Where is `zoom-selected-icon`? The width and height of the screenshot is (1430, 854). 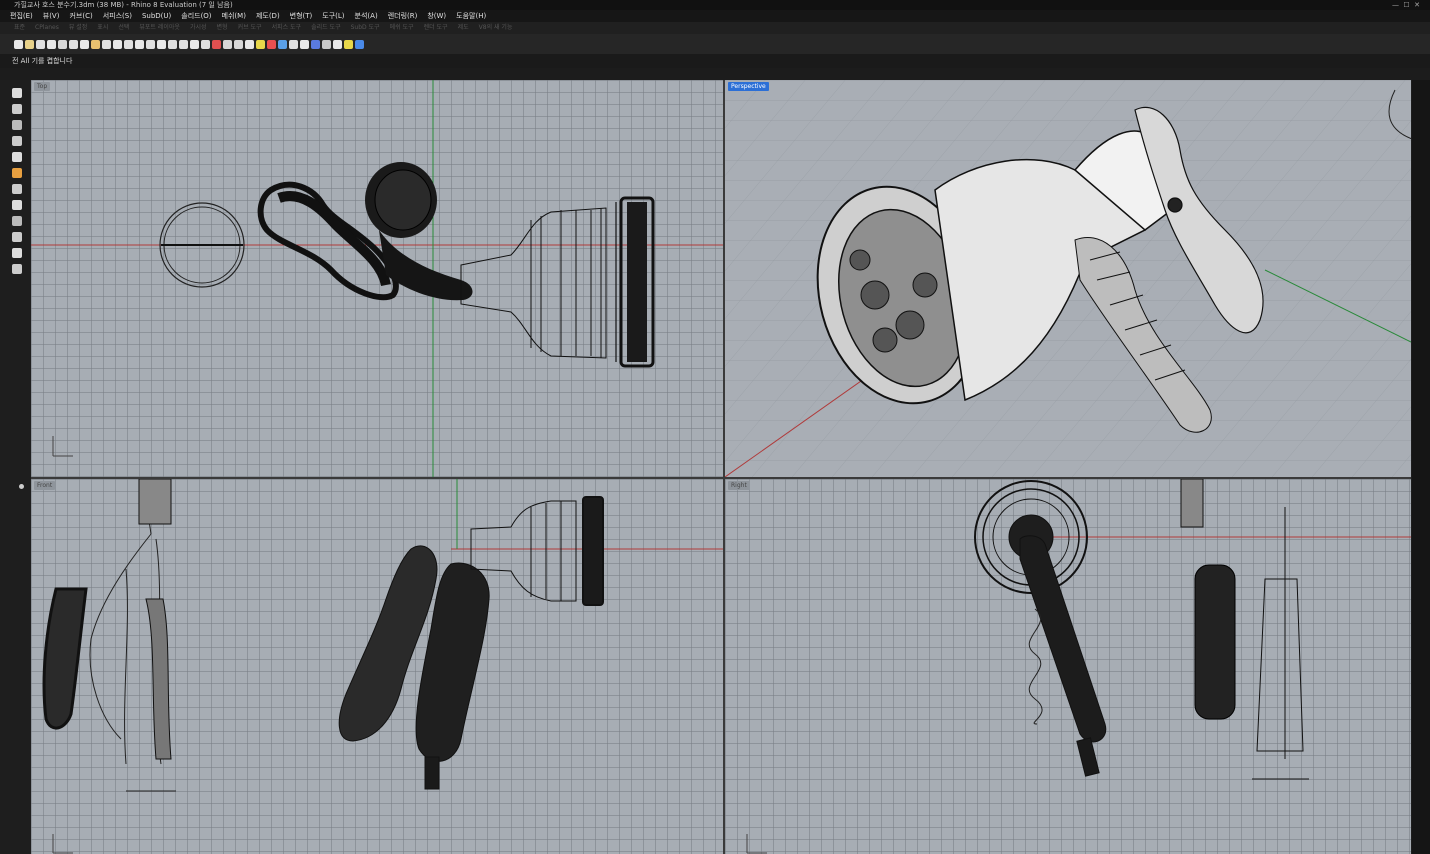
zoom-selected-icon is located at coordinates (172, 44).